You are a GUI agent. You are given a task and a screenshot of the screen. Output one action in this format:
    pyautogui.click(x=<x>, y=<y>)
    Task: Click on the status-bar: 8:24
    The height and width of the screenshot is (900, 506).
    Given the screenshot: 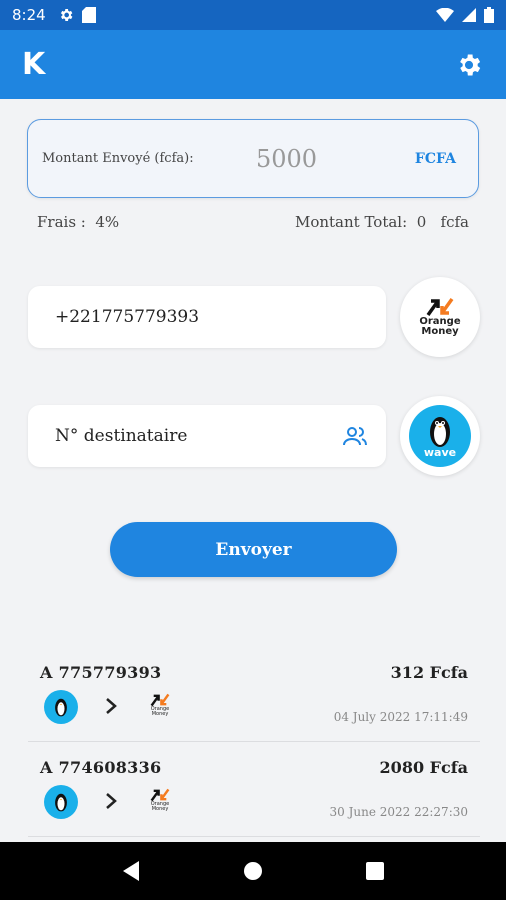 What is the action you would take?
    pyautogui.click(x=253, y=15)
    